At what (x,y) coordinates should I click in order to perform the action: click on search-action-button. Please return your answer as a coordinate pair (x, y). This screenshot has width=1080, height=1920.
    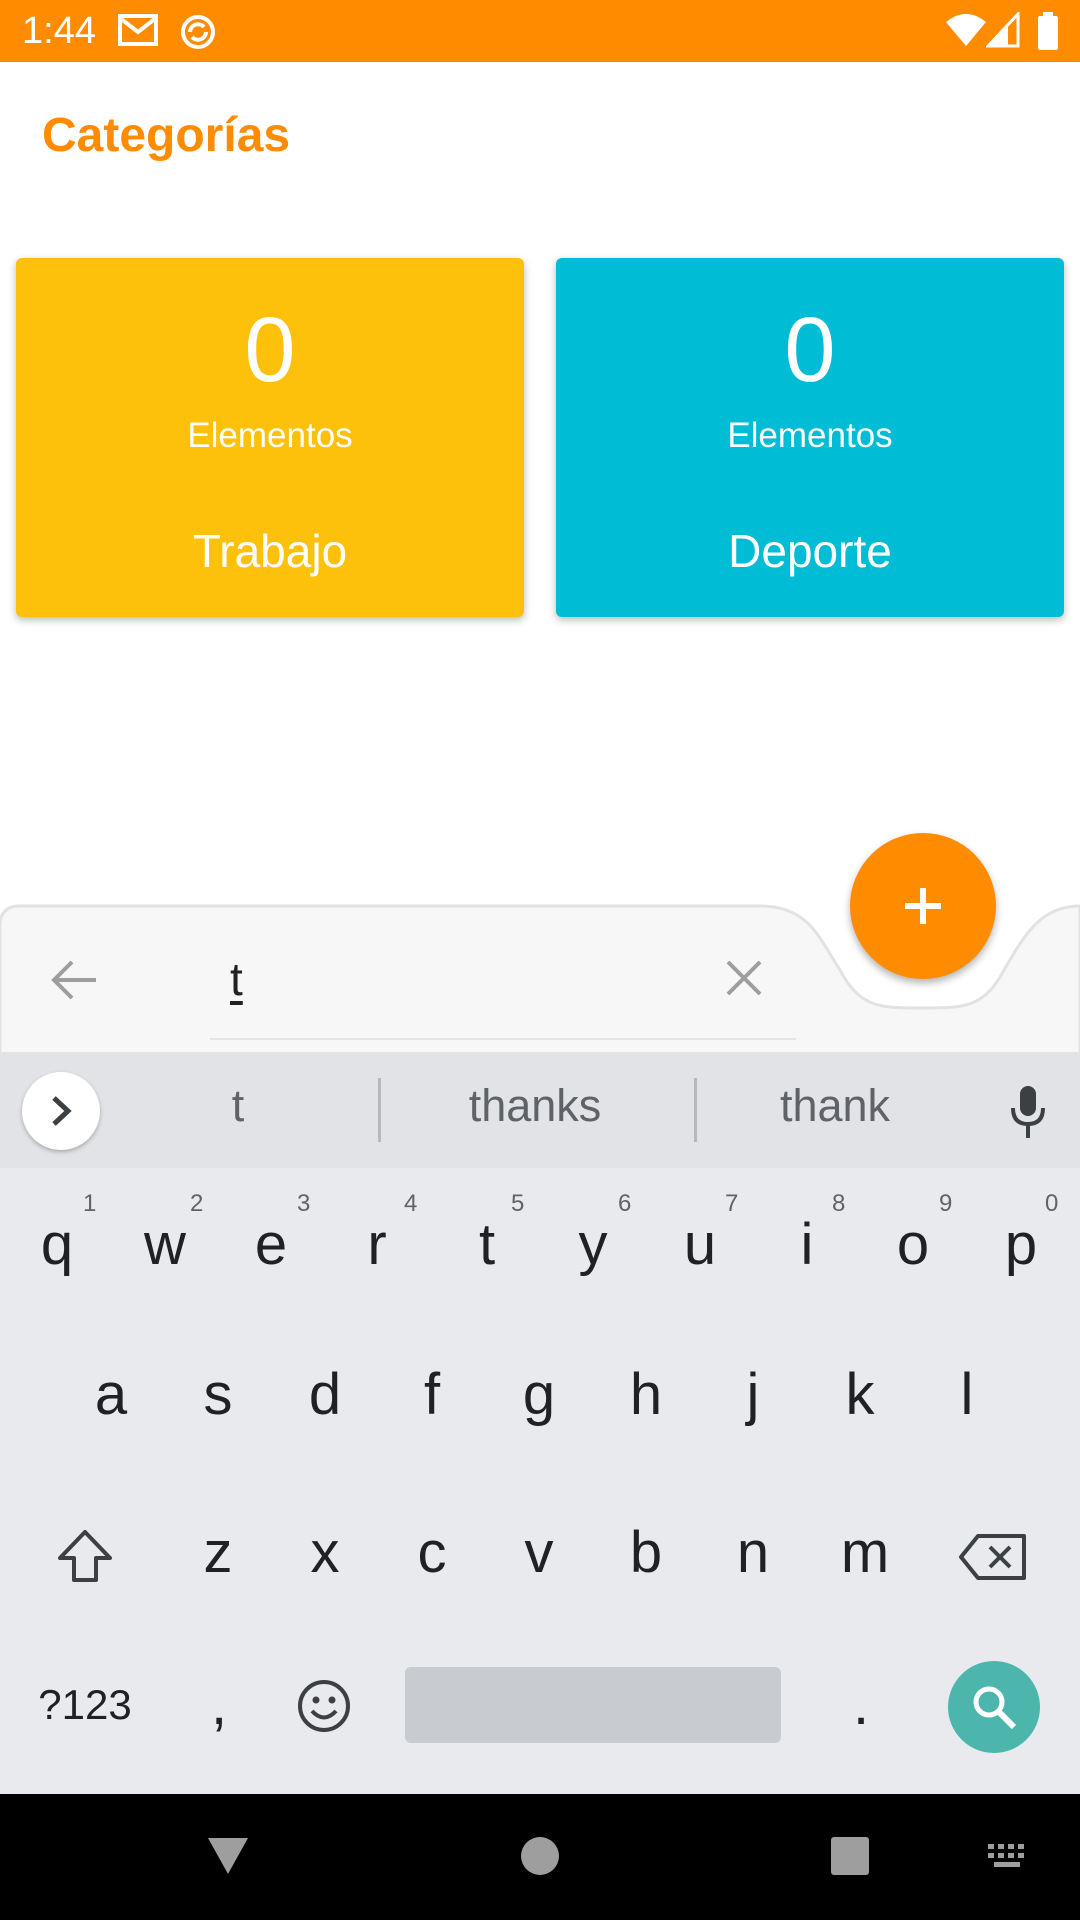
    Looking at the image, I should click on (994, 1707).